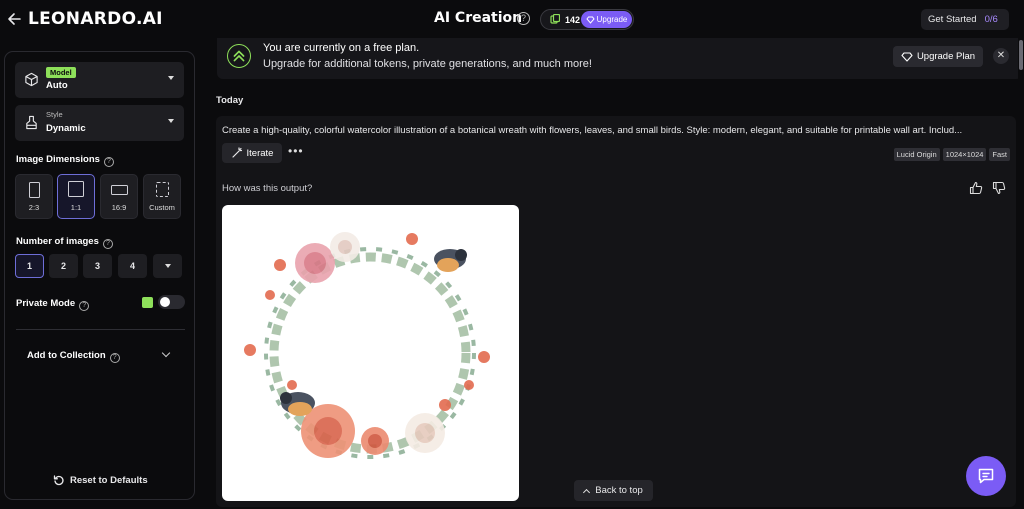 The image size is (1024, 509). What do you see at coordinates (1021, 273) in the screenshot?
I see `scrollbar-track` at bounding box center [1021, 273].